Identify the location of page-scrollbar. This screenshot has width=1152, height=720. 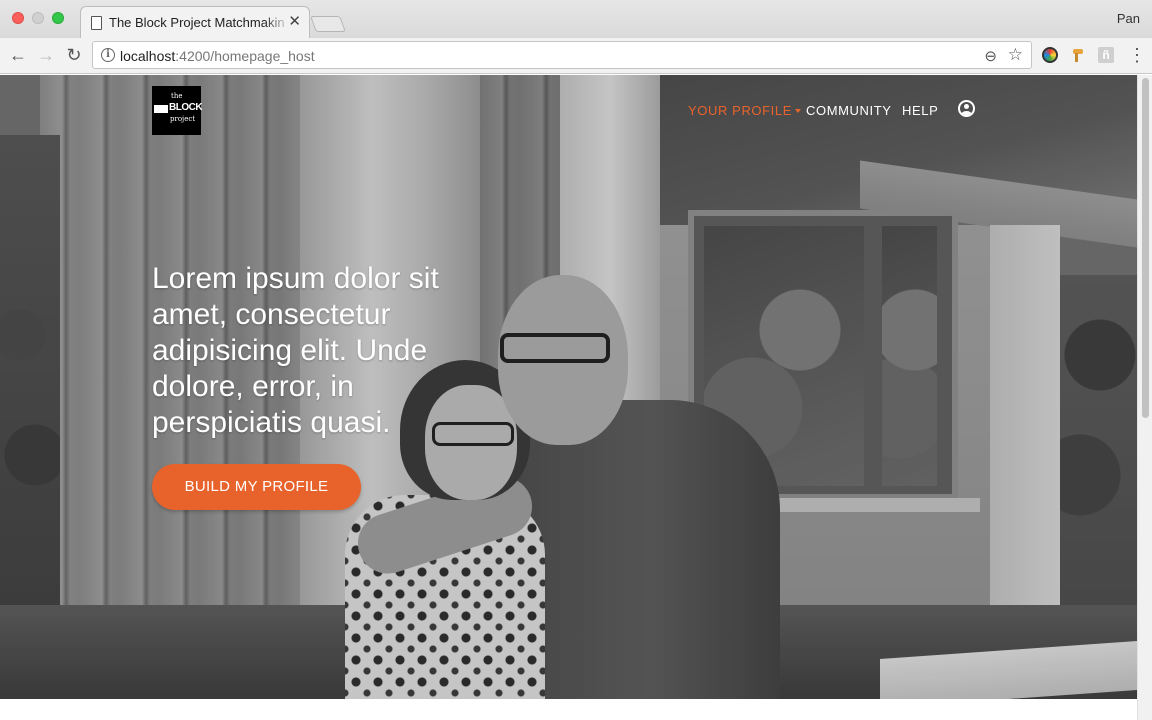
(1144, 397).